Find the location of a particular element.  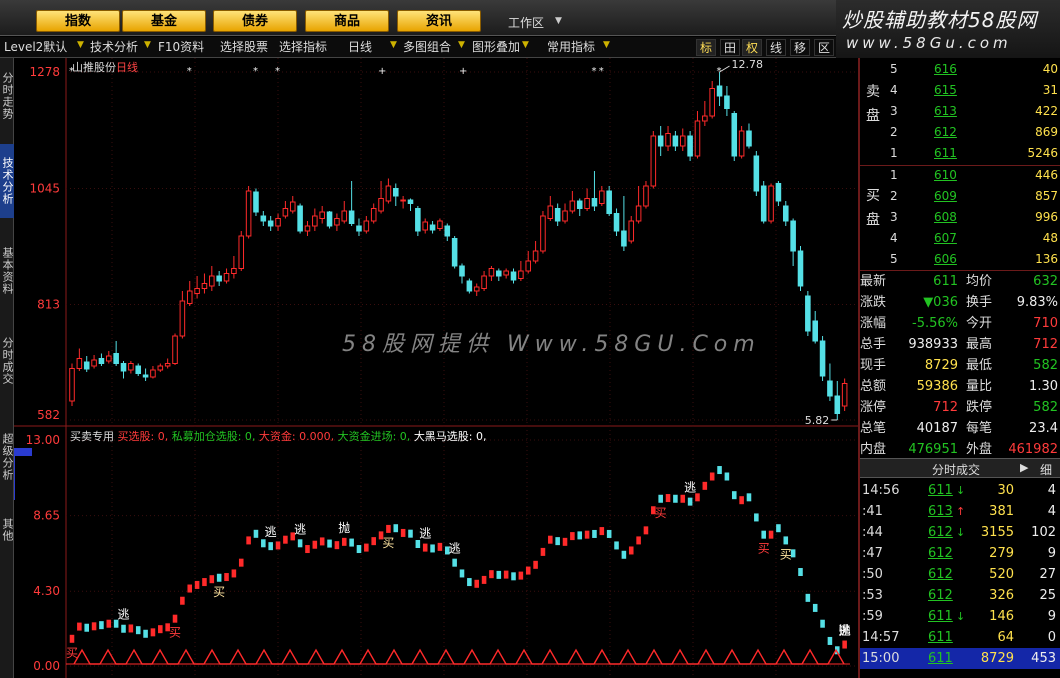

tab-index: 指数 is located at coordinates (78, 21).